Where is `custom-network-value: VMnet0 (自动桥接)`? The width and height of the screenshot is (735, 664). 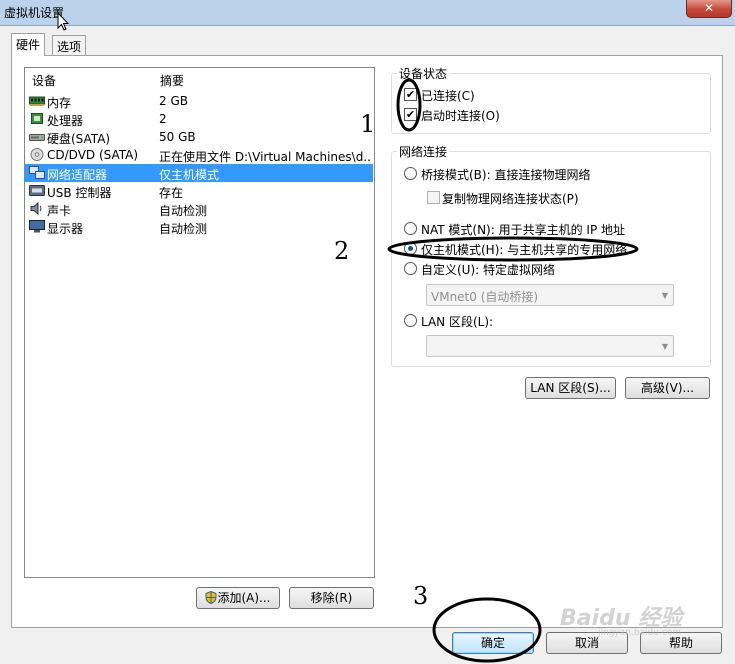 custom-network-value: VMnet0 (自动桥接) is located at coordinates (485, 297).